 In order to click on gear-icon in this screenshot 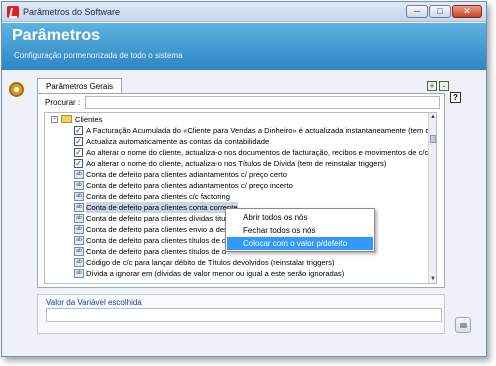, I will do `click(16, 89)`.